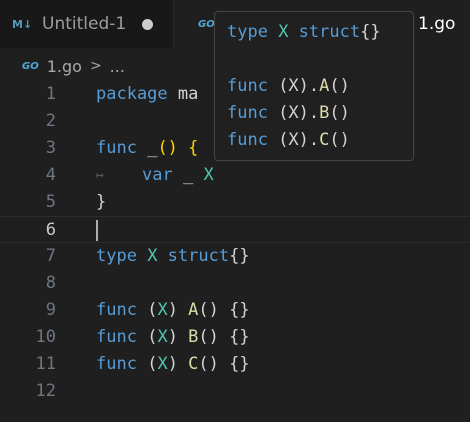 This screenshot has height=422, width=470. Describe the element at coordinates (235, 175) in the screenshot. I see `code-line: 4 ↦ var _ X` at that location.